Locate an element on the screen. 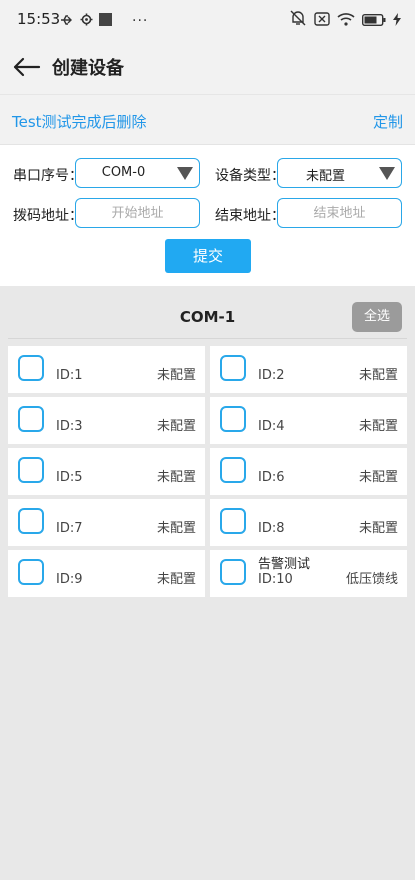 The width and height of the screenshot is (415, 880). device-id: ID:5 is located at coordinates (69, 477).